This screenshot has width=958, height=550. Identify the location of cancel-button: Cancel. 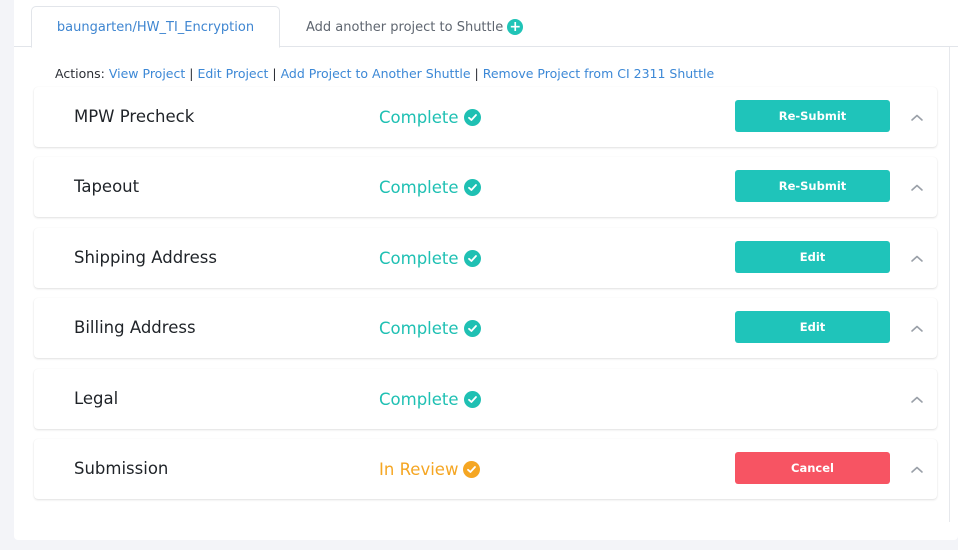
(812, 468).